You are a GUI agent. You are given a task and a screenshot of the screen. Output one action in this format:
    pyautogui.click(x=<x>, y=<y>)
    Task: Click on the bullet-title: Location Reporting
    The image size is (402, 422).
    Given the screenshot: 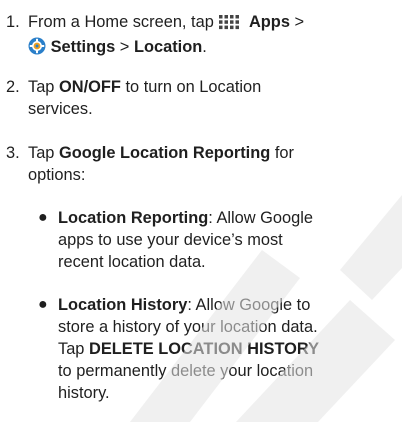 What is the action you would take?
    pyautogui.click(x=133, y=218)
    